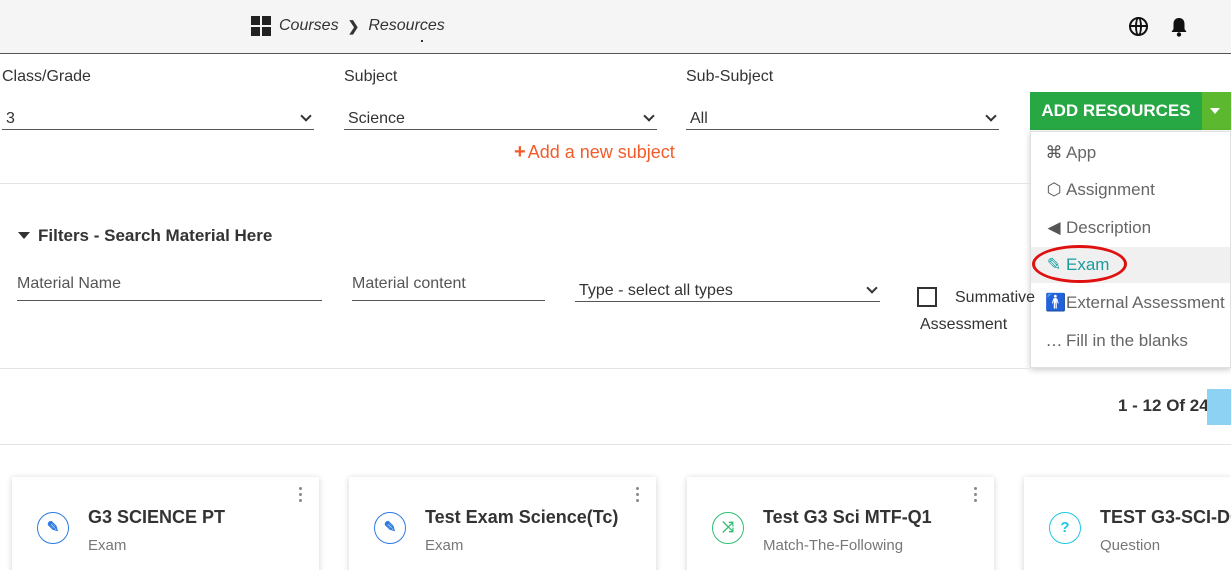  What do you see at coordinates (69, 283) in the screenshot?
I see `material-name-placeholder: Material Name` at bounding box center [69, 283].